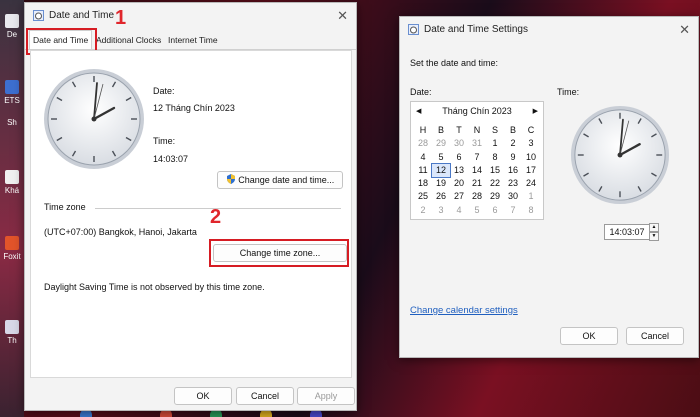 This screenshot has width=700, height=417. Describe the element at coordinates (279, 253) in the screenshot. I see `highlight-box-timezone` at that location.